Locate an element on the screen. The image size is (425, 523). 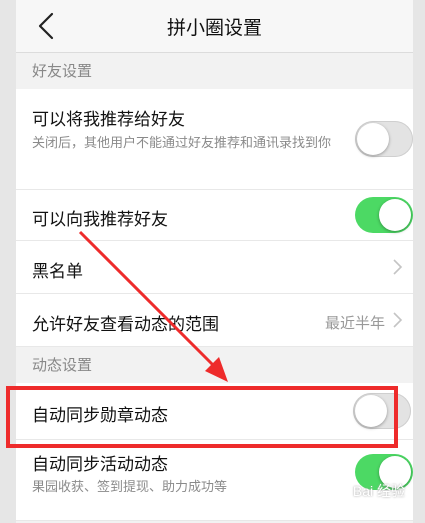
setting-row-blacklist: 黑名单 is located at coordinates (214, 267).